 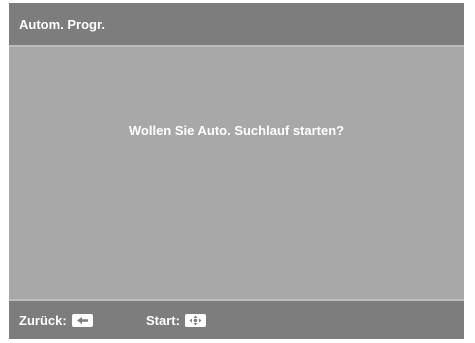 I want to click on joystick-center-icon, so click(x=195, y=320).